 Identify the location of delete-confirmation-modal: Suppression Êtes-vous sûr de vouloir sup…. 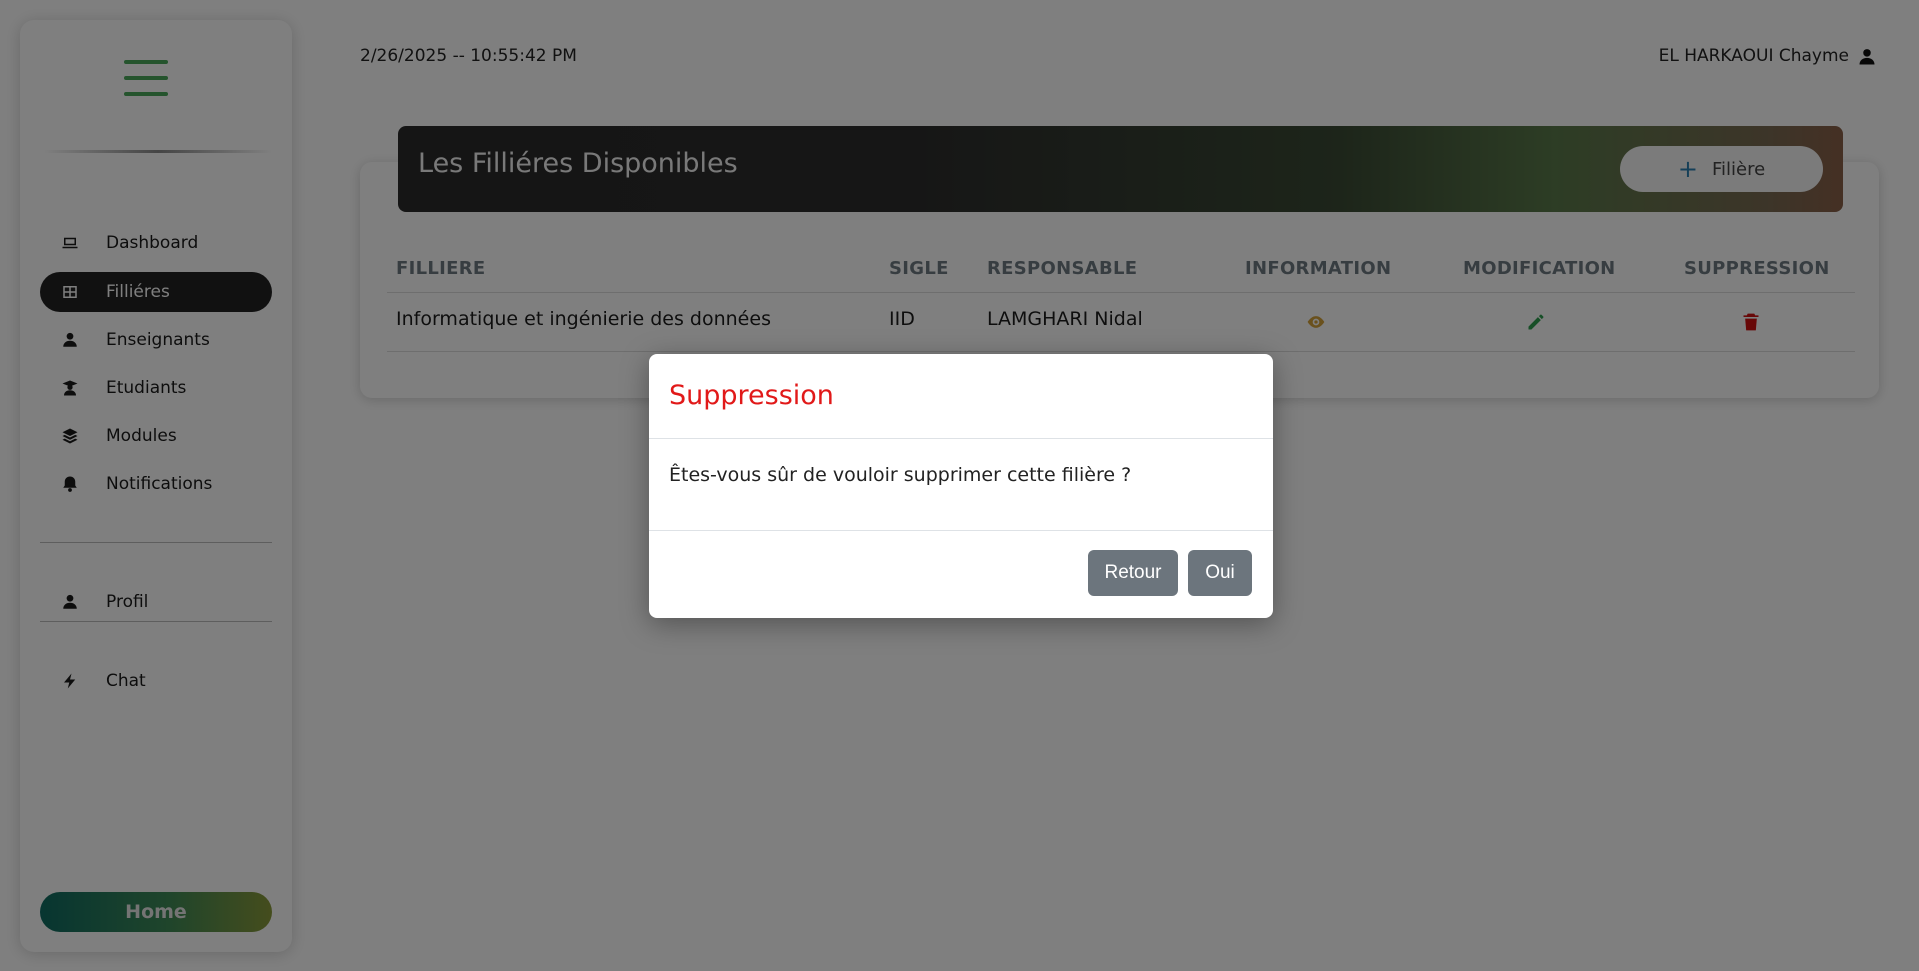
(961, 486).